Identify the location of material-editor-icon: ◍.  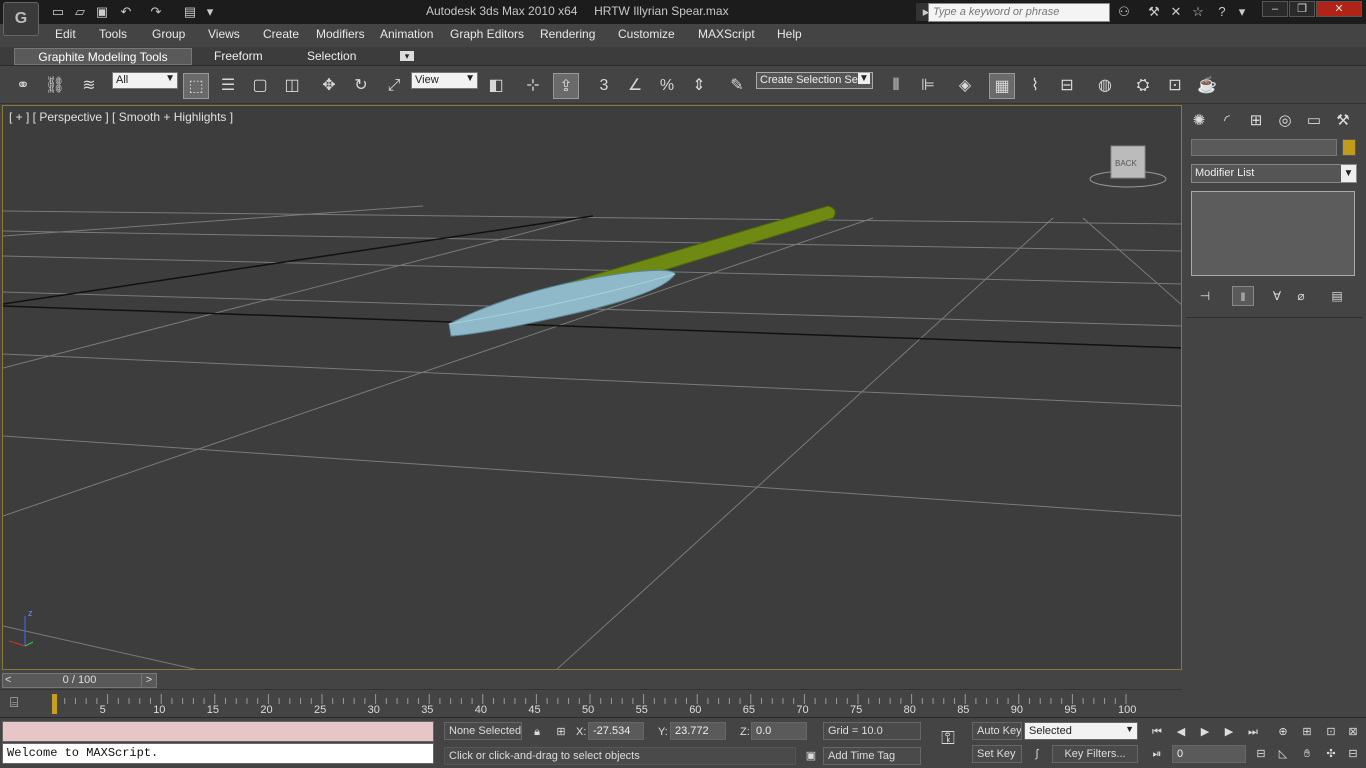
(1105, 86).